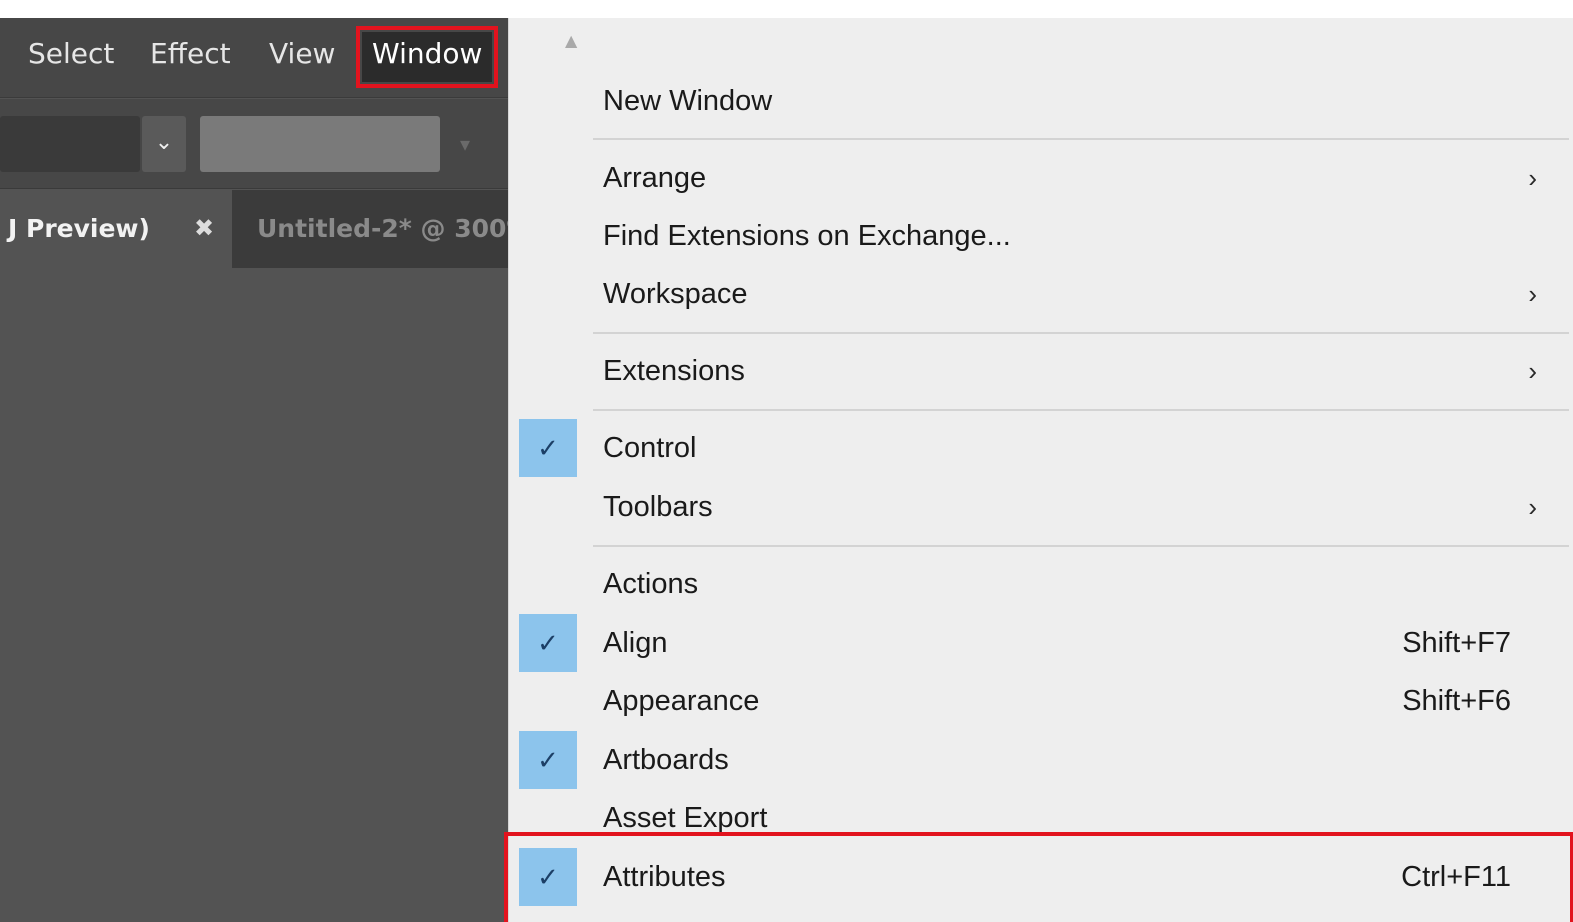 This screenshot has height=922, width=1573. What do you see at coordinates (190, 57) in the screenshot?
I see `menu-effect: Effect` at bounding box center [190, 57].